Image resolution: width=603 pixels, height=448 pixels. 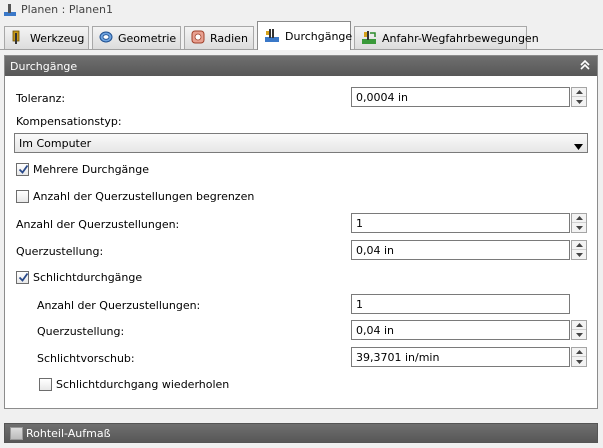 I want to click on schlicht-wiederholen-label: Schlichtdurchgang wiederholen, so click(x=143, y=384).